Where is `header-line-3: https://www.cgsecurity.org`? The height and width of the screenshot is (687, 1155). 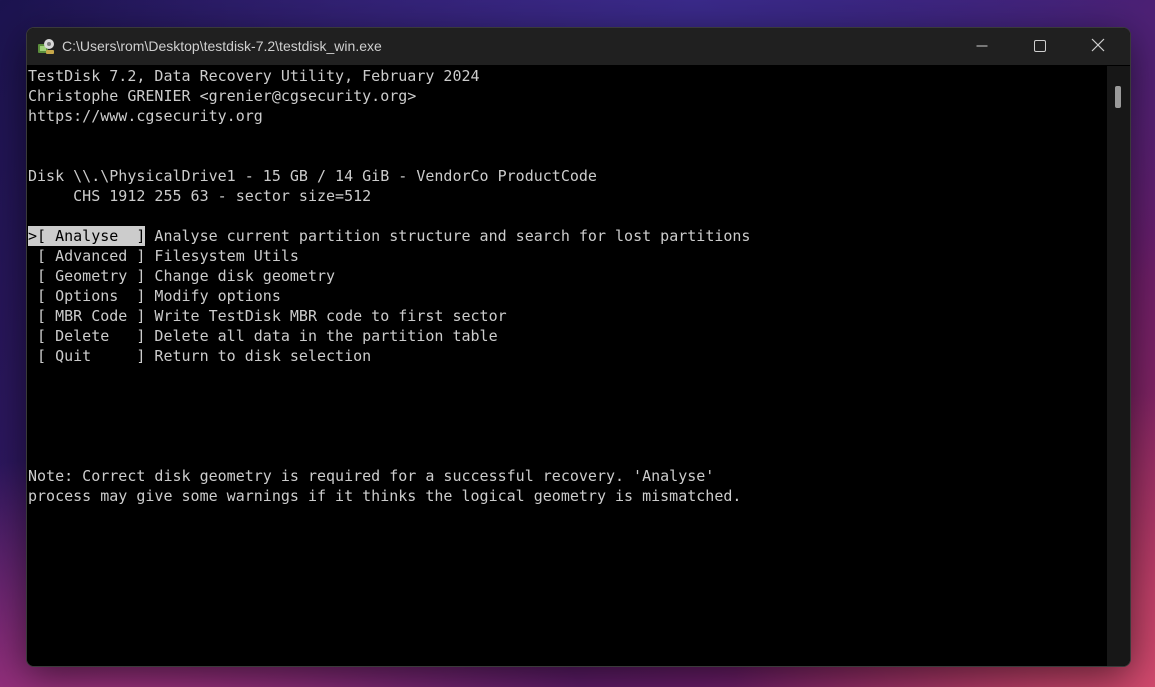 header-line-3: https://www.cgsecurity.org is located at coordinates (145, 116).